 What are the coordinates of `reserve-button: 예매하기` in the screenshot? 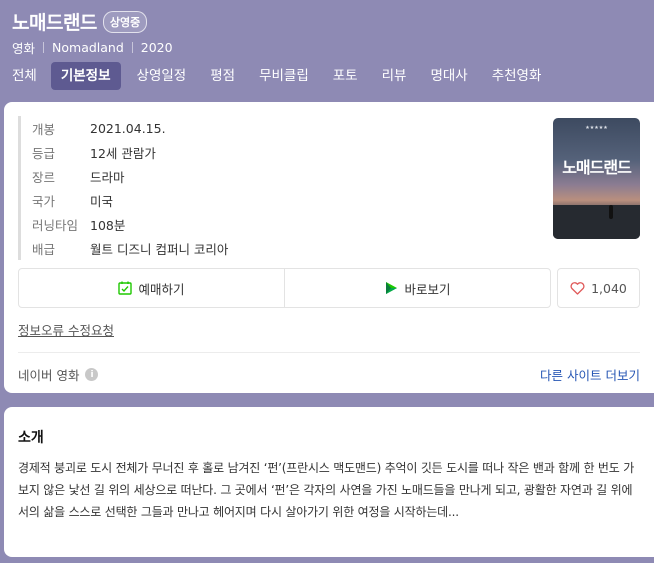 It's located at (151, 288).